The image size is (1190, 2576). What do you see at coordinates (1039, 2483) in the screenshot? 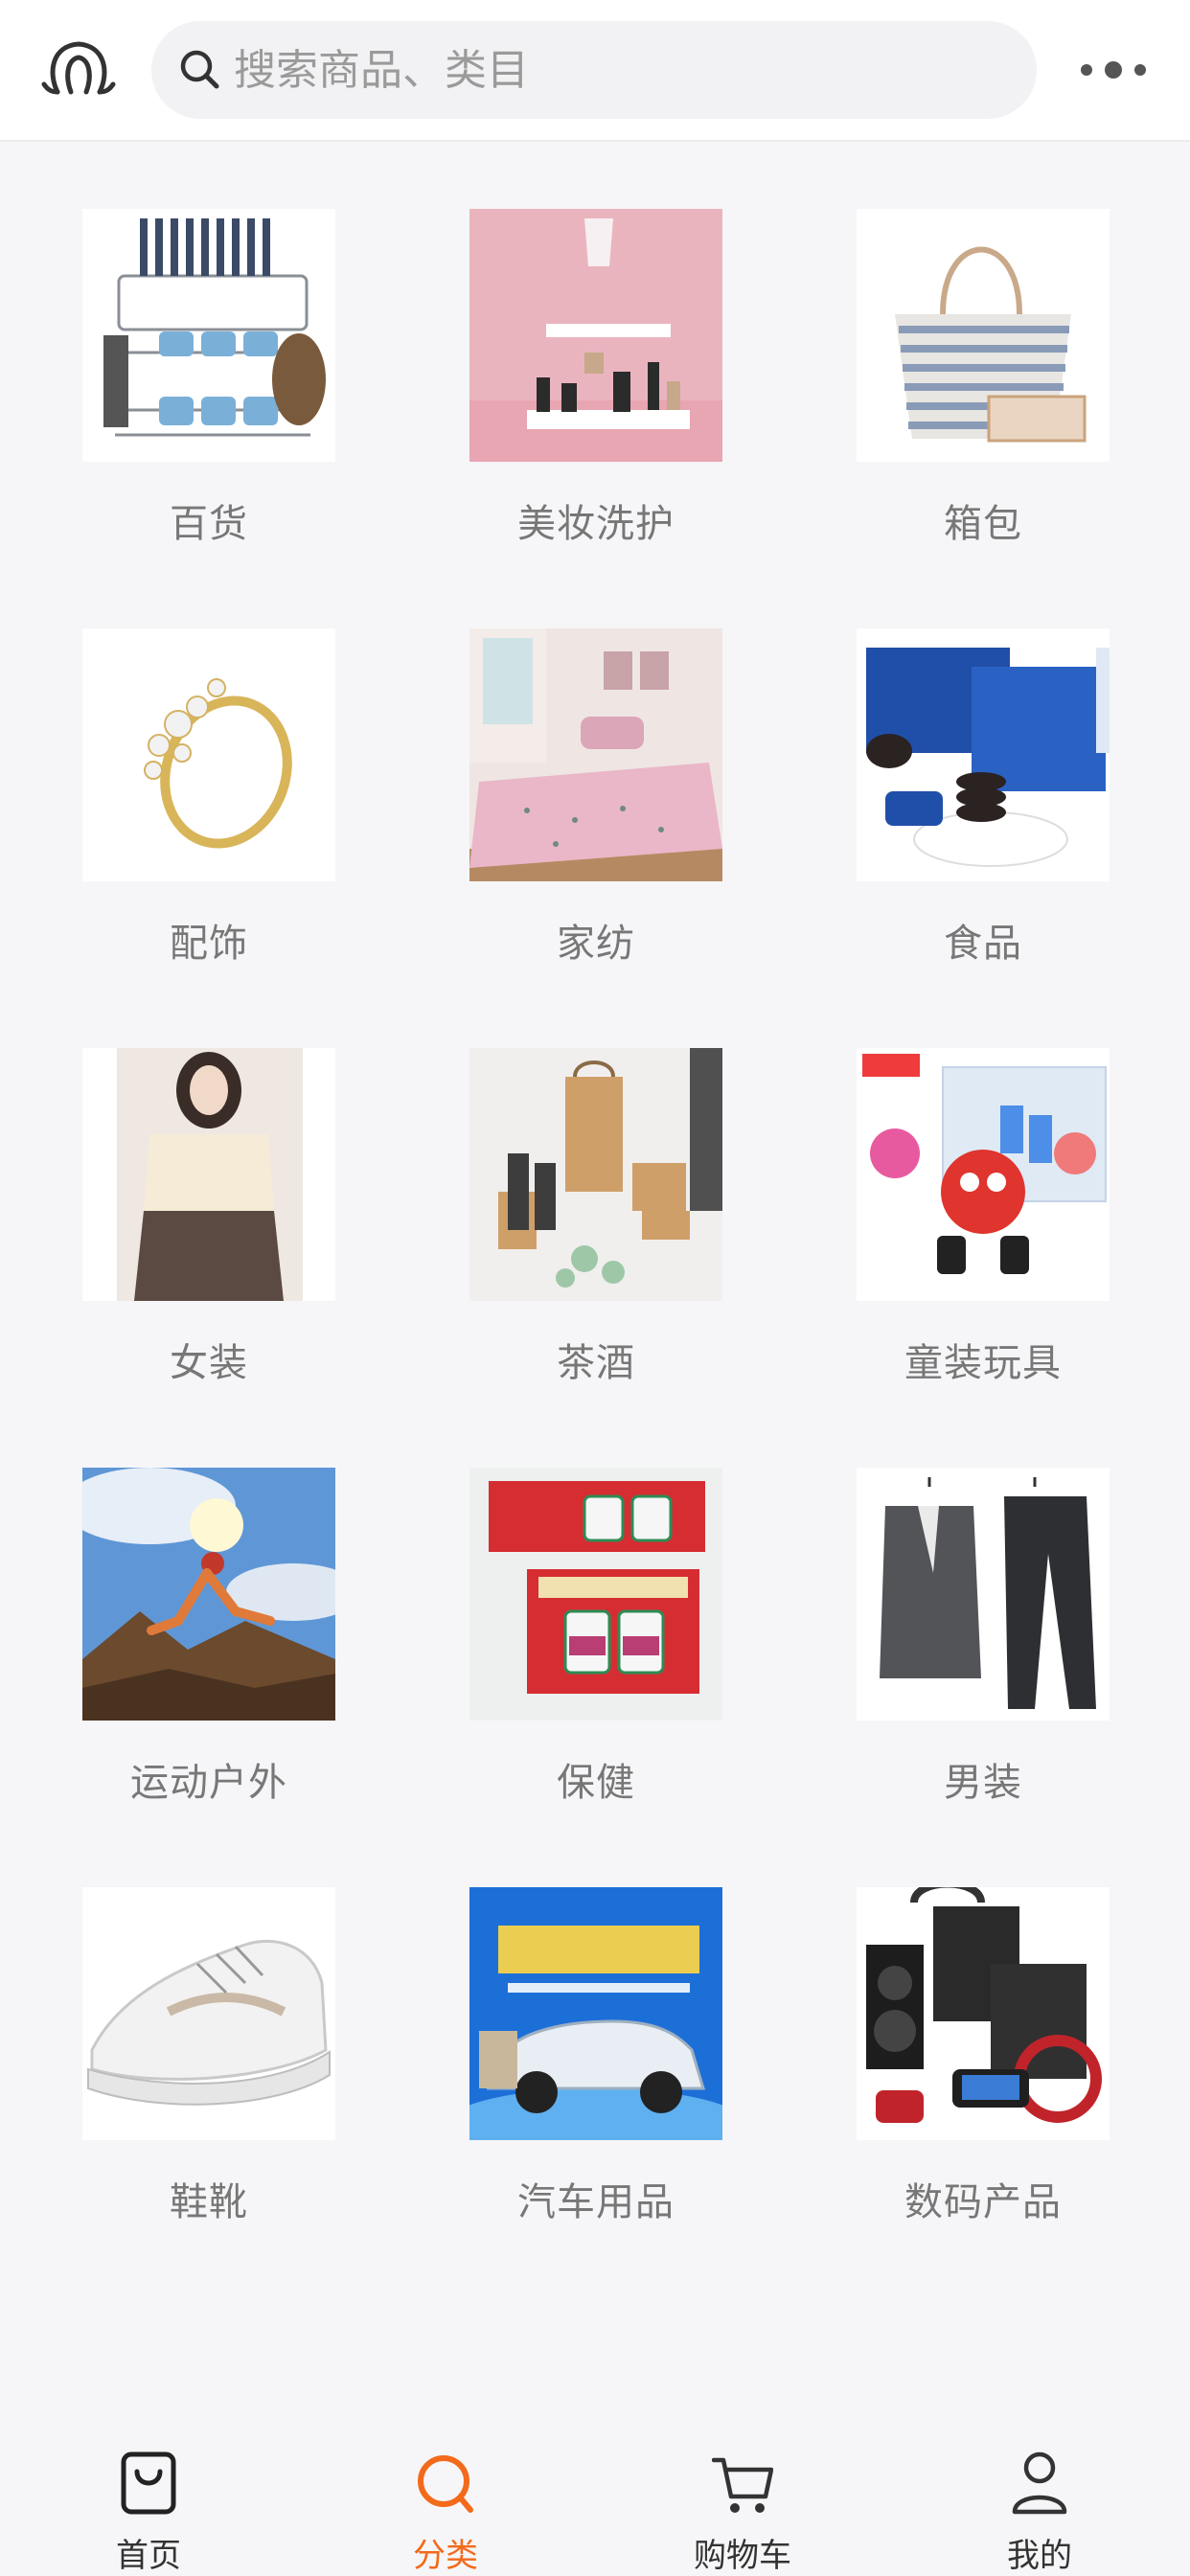
I see `user-icon` at bounding box center [1039, 2483].